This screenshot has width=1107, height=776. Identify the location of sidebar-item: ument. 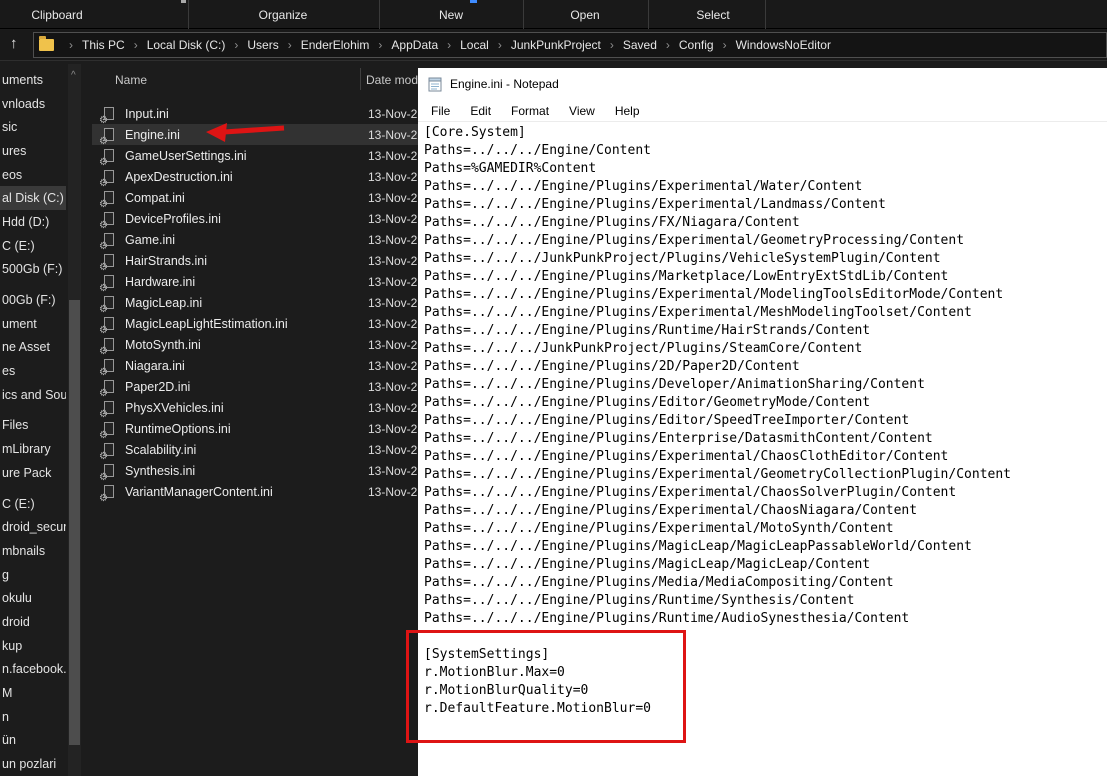
(33, 324).